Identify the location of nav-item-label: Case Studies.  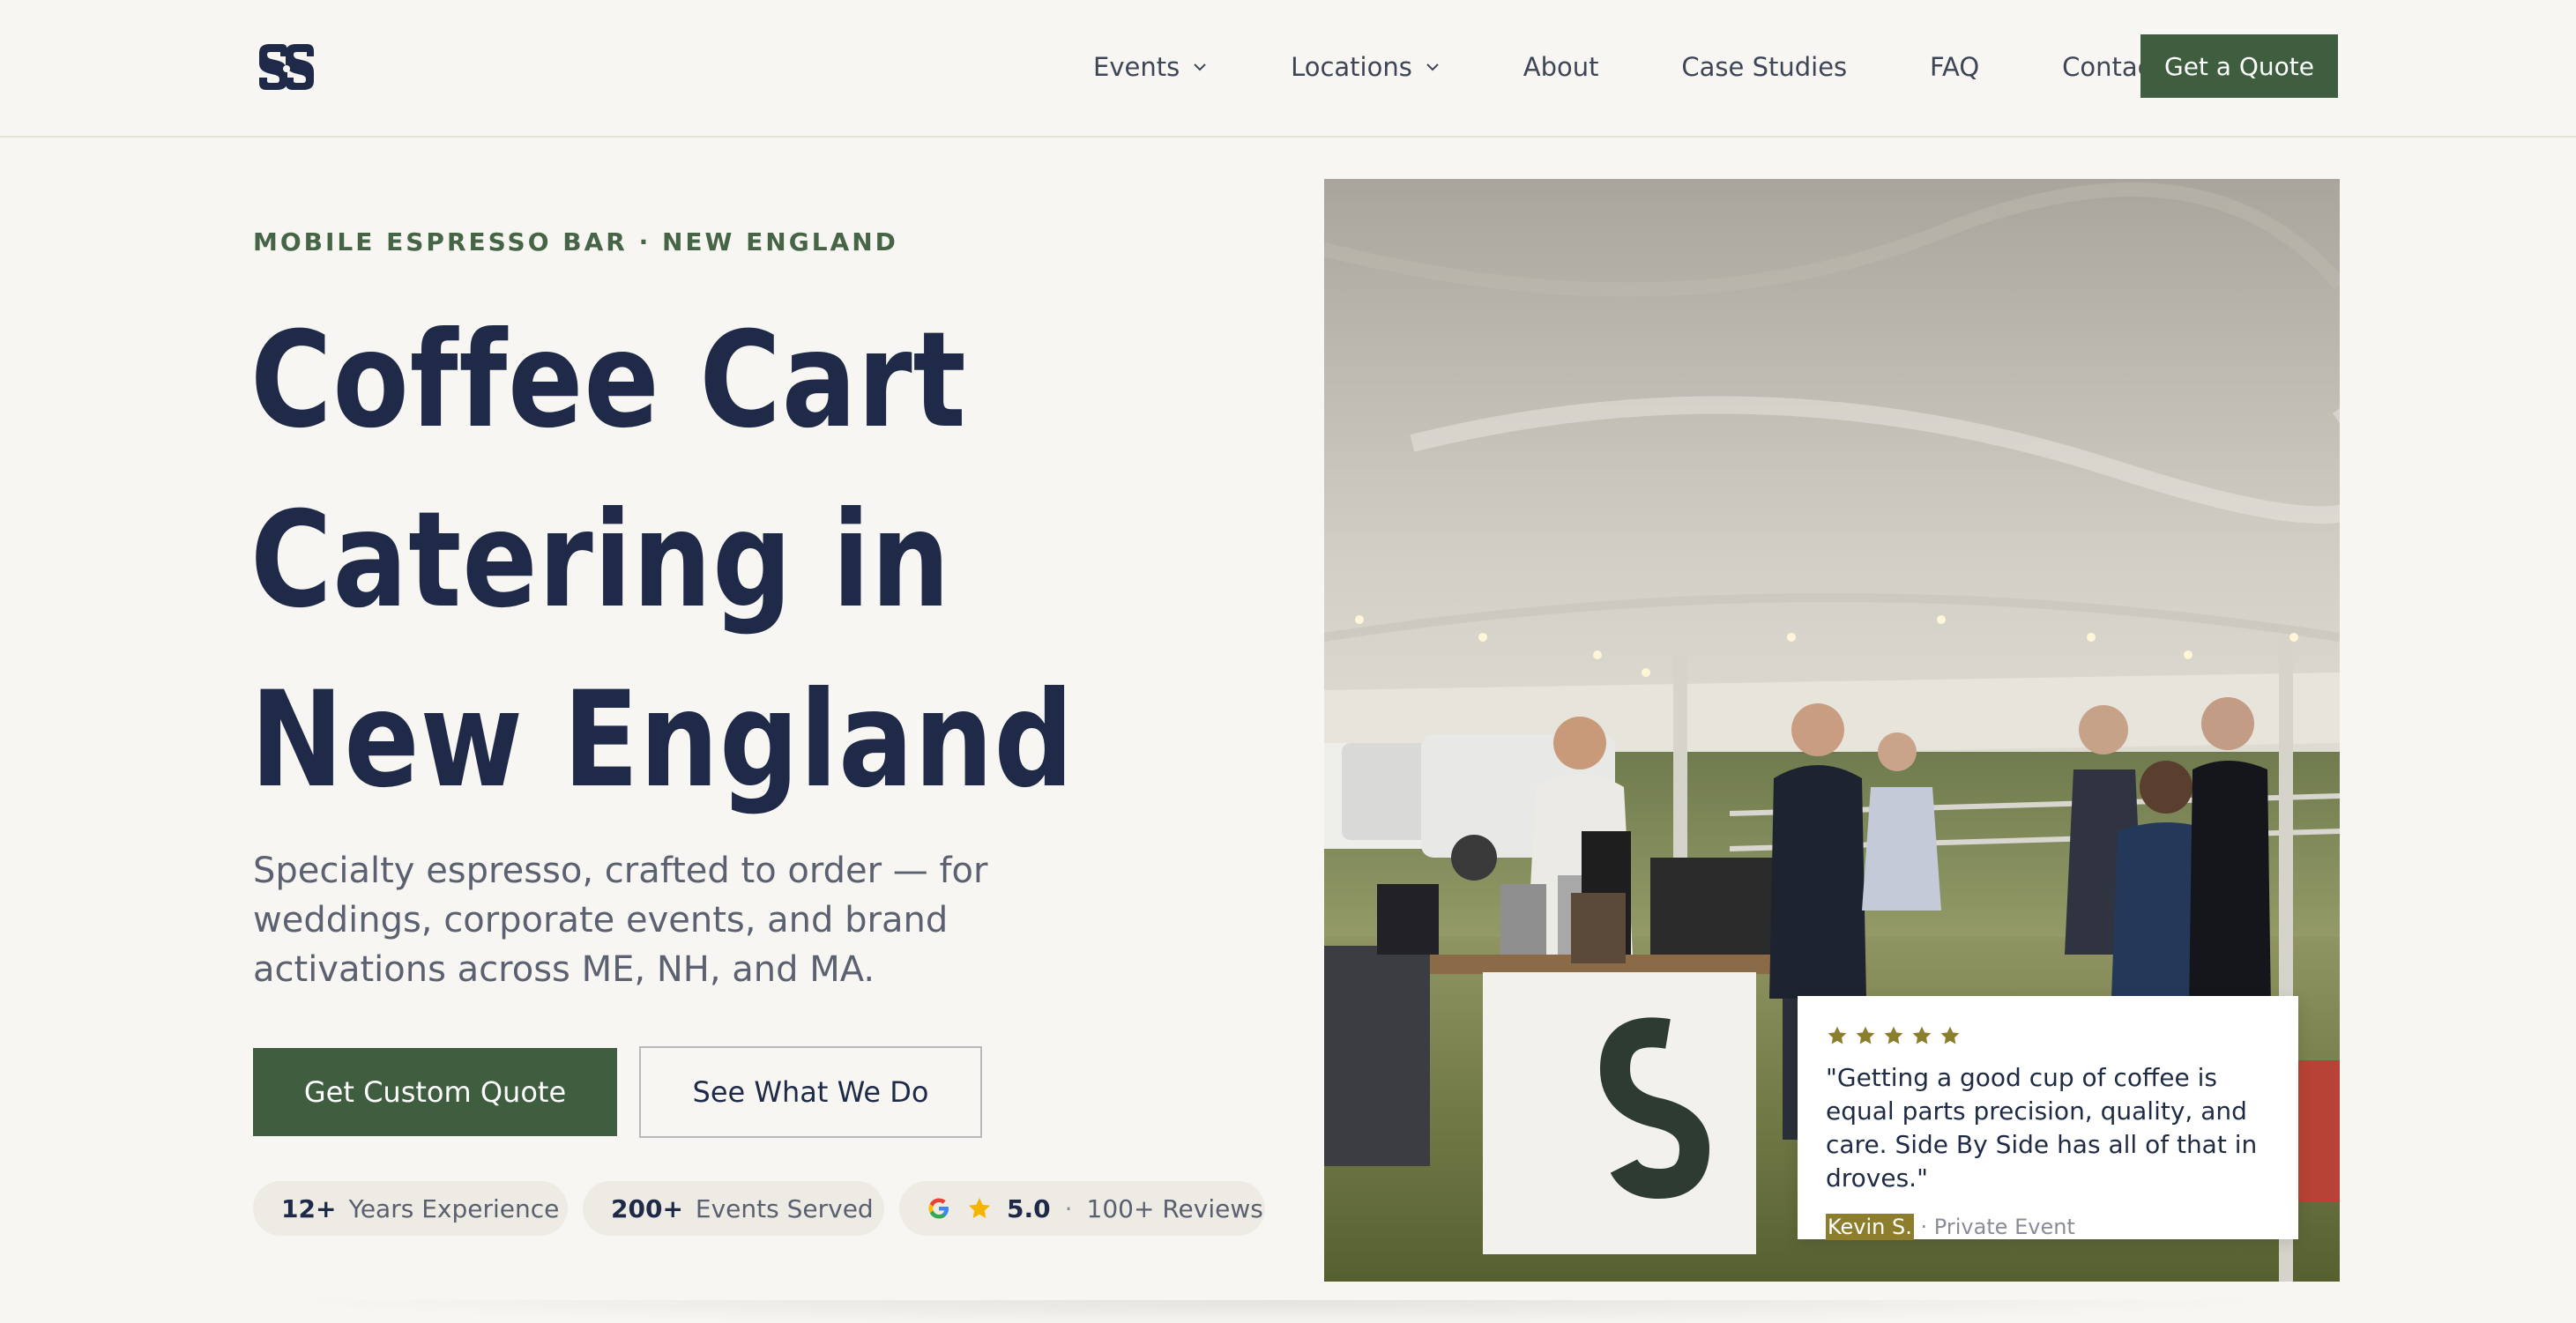
(1765, 67).